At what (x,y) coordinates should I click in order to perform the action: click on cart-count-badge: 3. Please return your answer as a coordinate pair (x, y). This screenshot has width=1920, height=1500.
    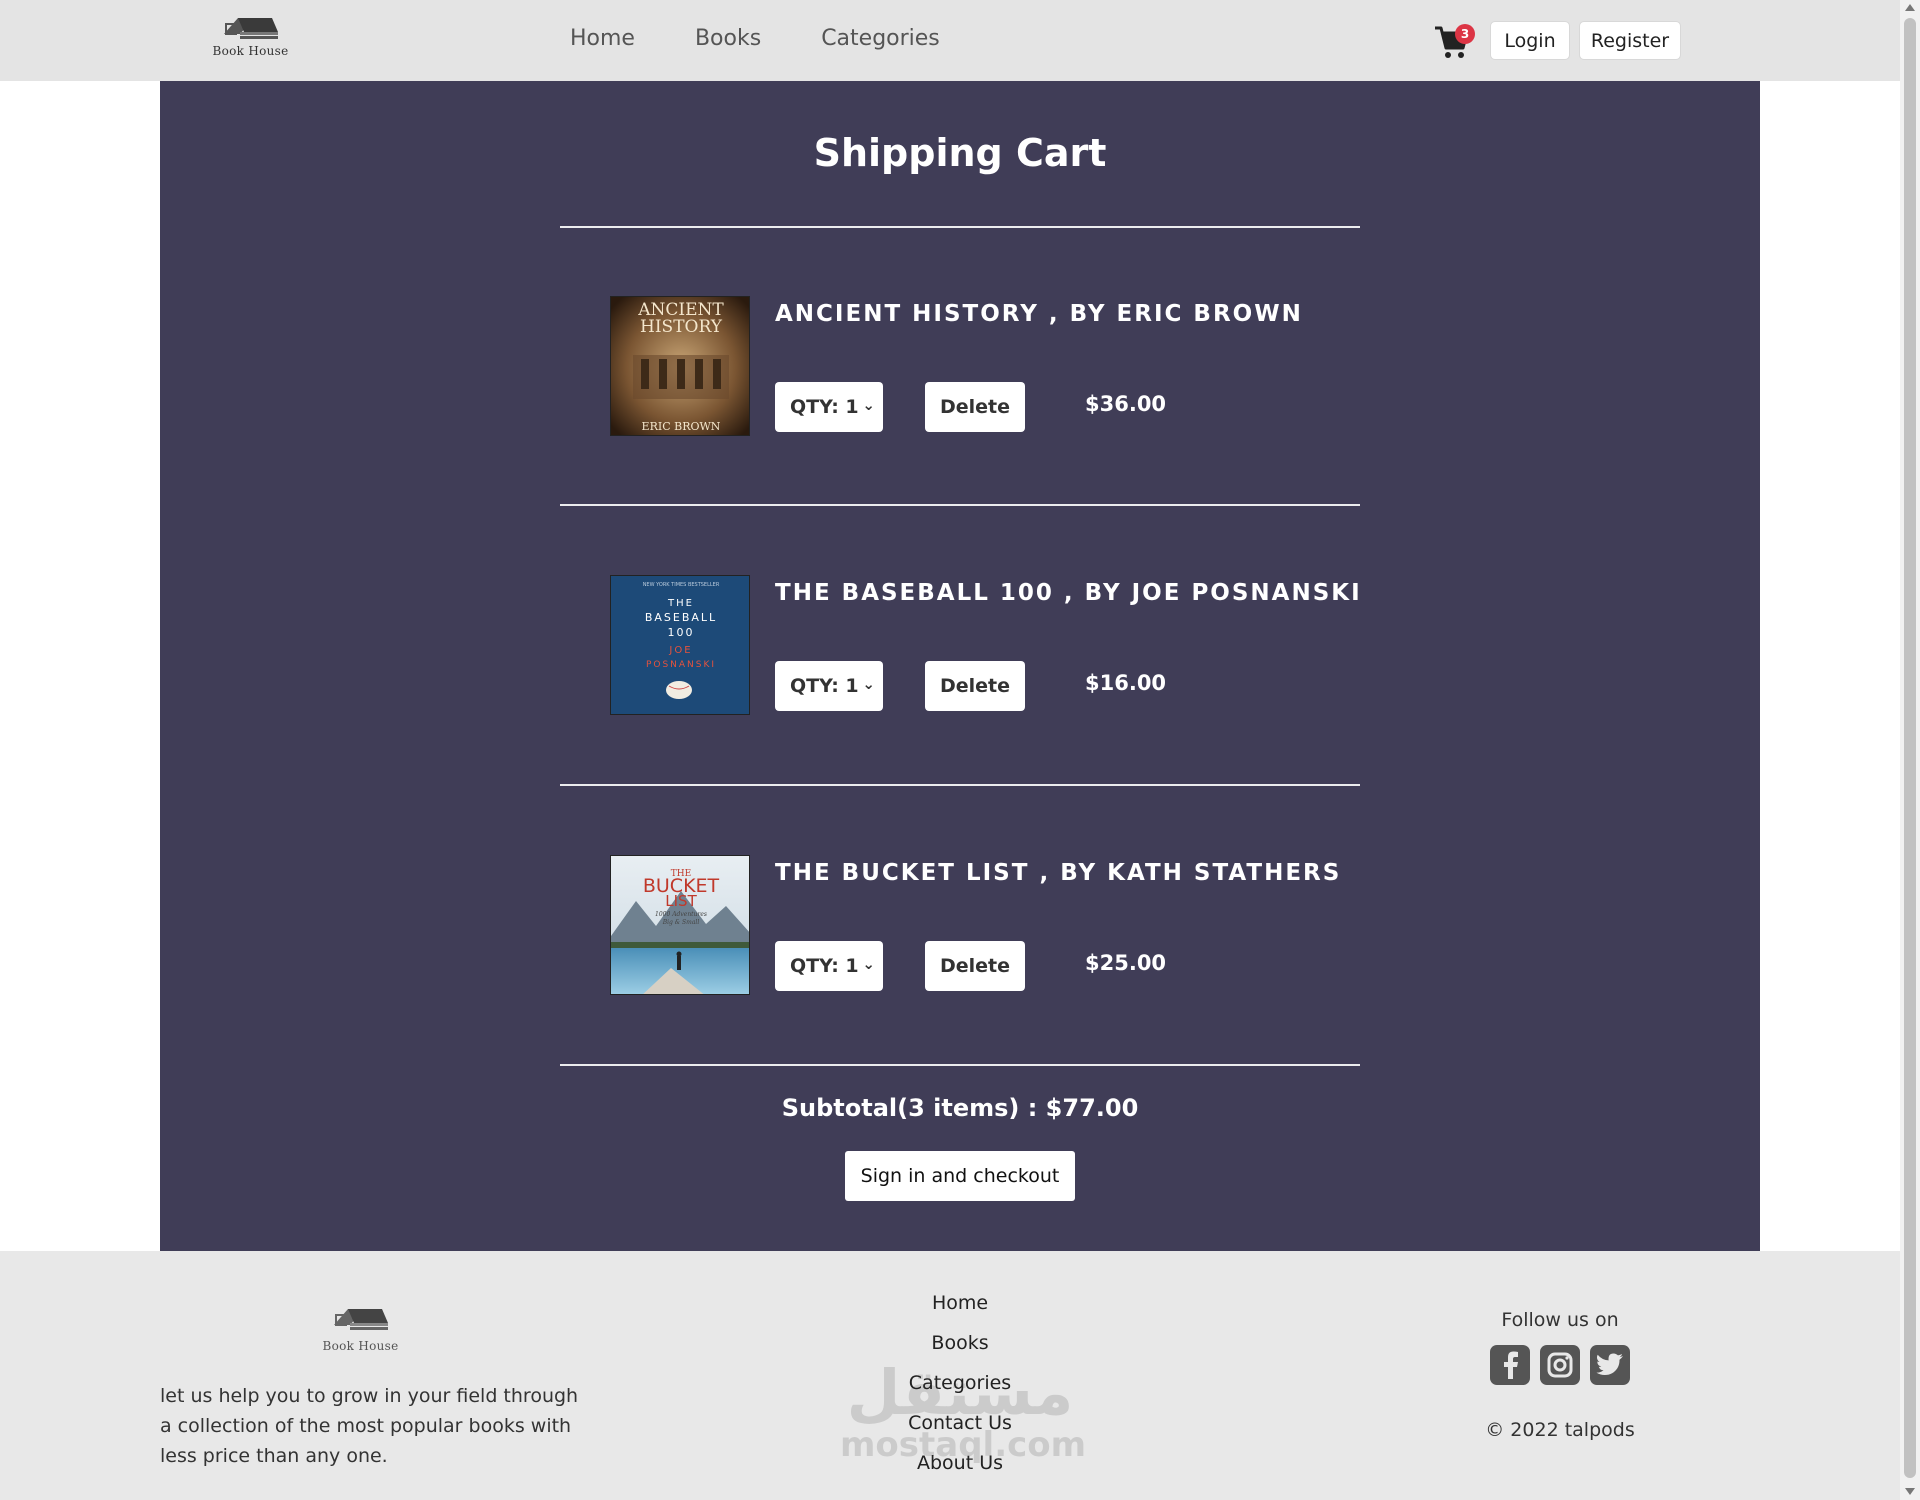
    Looking at the image, I should click on (1465, 34).